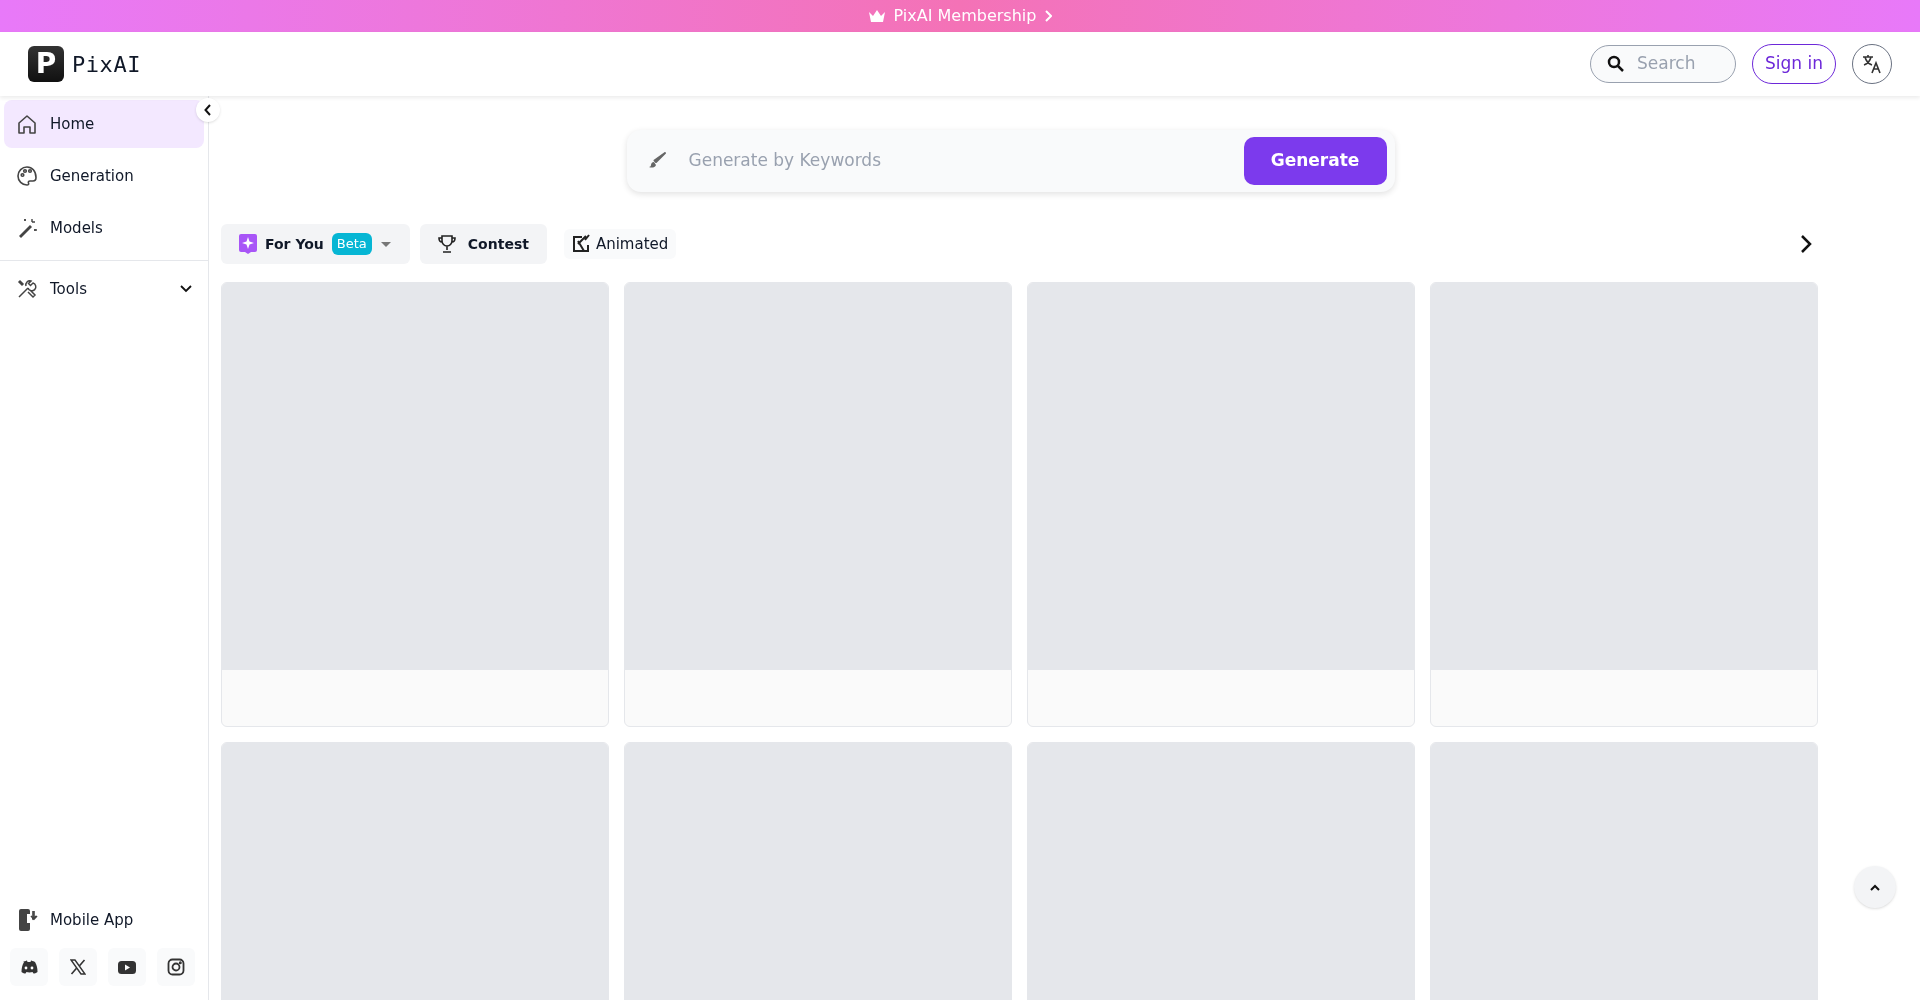 This screenshot has width=1920, height=1000. What do you see at coordinates (876, 16) in the screenshot?
I see `crown-icon` at bounding box center [876, 16].